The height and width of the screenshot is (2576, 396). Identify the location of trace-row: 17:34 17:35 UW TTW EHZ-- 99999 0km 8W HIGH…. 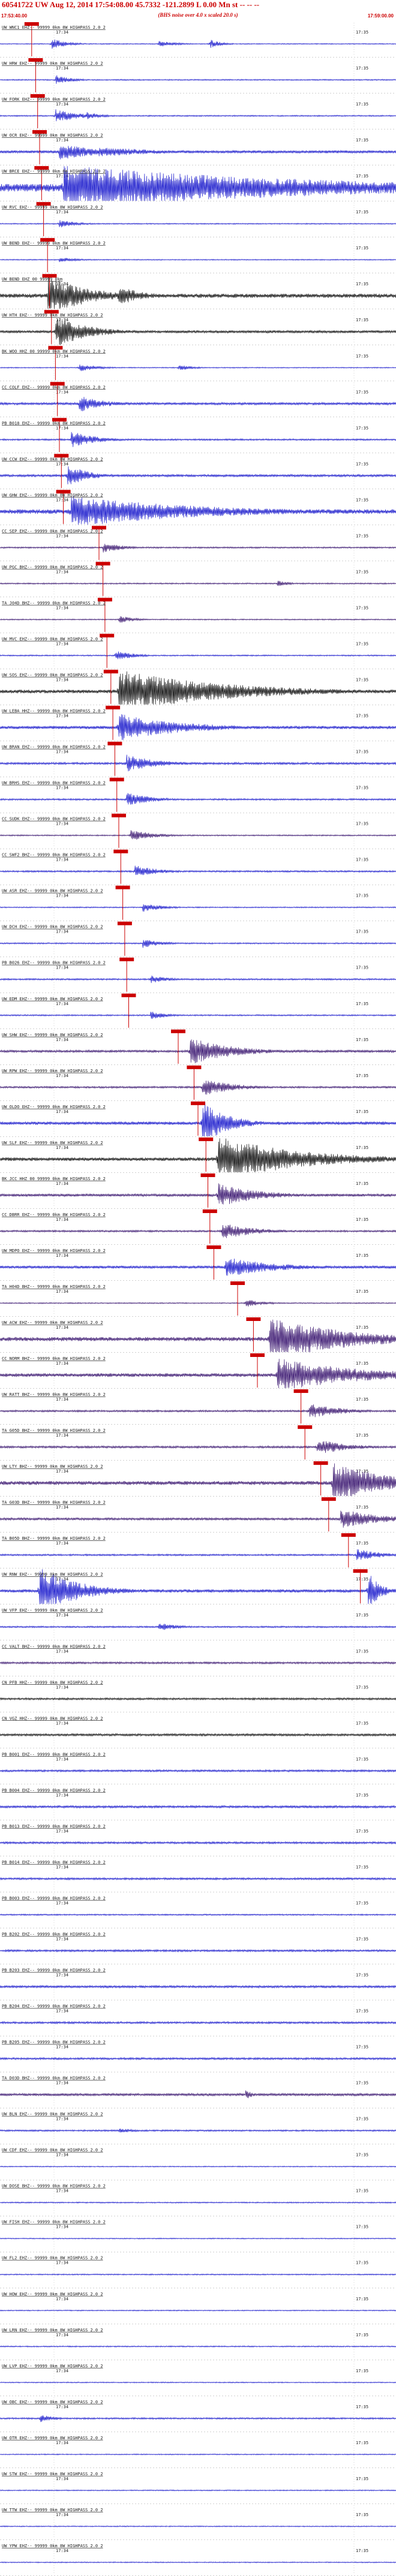
(198, 2522).